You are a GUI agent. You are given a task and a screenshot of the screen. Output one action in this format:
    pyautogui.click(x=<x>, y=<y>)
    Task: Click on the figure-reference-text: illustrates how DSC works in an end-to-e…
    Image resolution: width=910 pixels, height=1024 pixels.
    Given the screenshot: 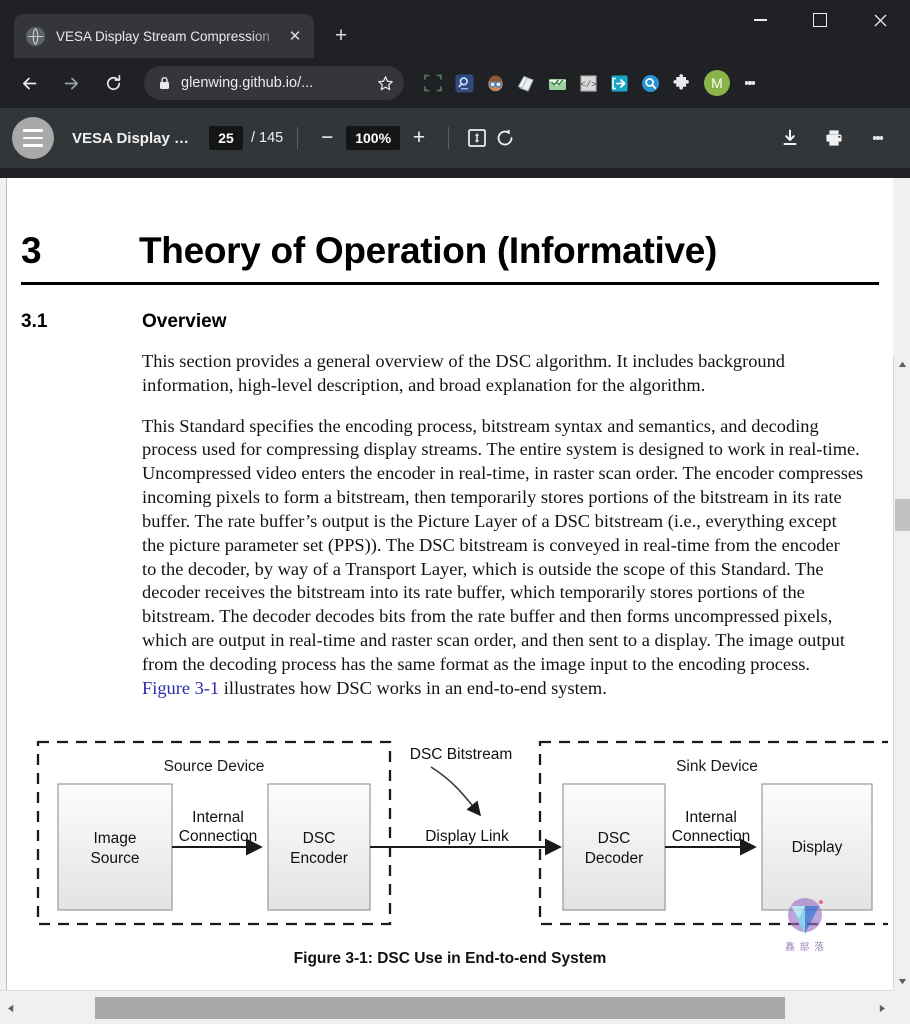 What is the action you would take?
    pyautogui.click(x=413, y=687)
    